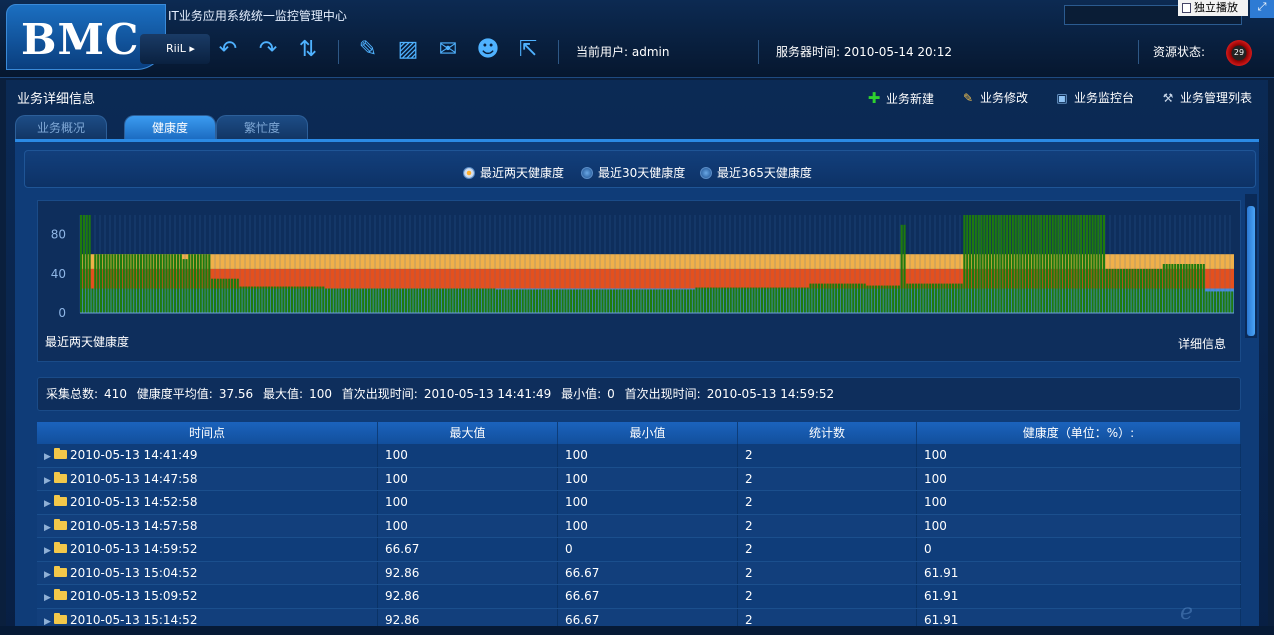  Describe the element at coordinates (756, 172) in the screenshot. I see `radio-365-days: 最近365天健康度` at that location.